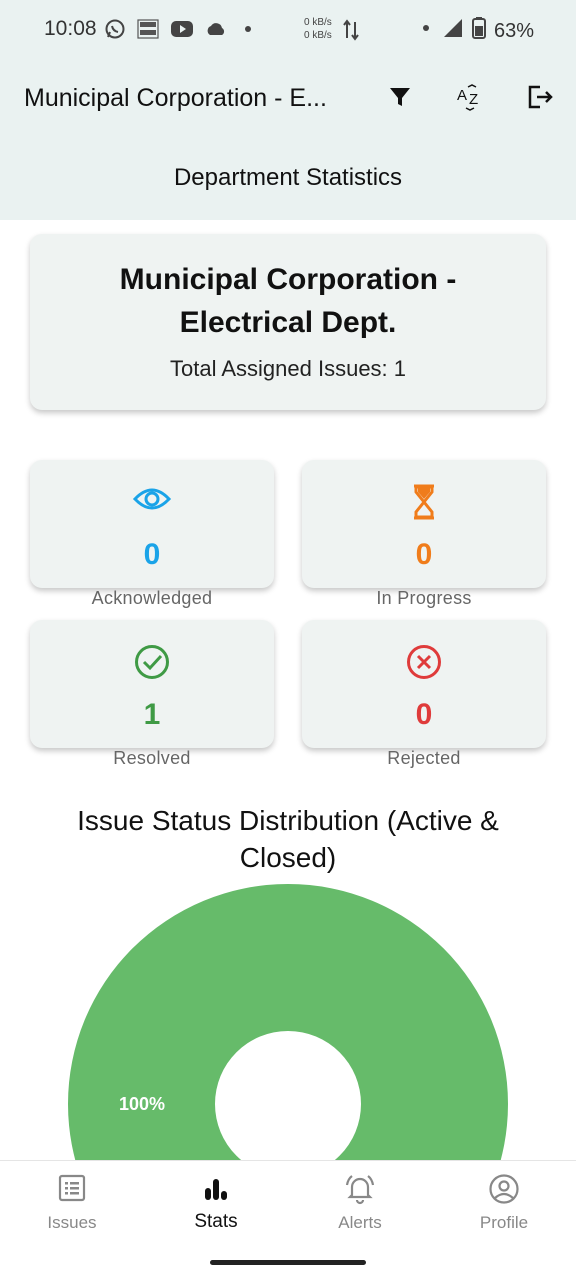  I want to click on stat-value-in-progress: 0, so click(424, 554).